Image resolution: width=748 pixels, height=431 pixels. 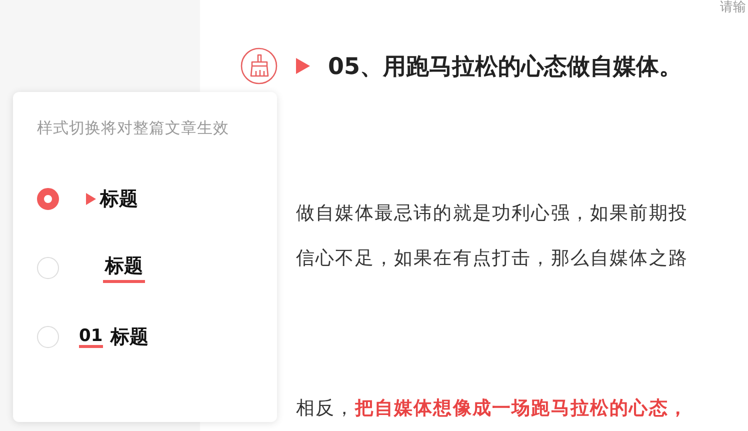 I want to click on radio-button, so click(x=48, y=199).